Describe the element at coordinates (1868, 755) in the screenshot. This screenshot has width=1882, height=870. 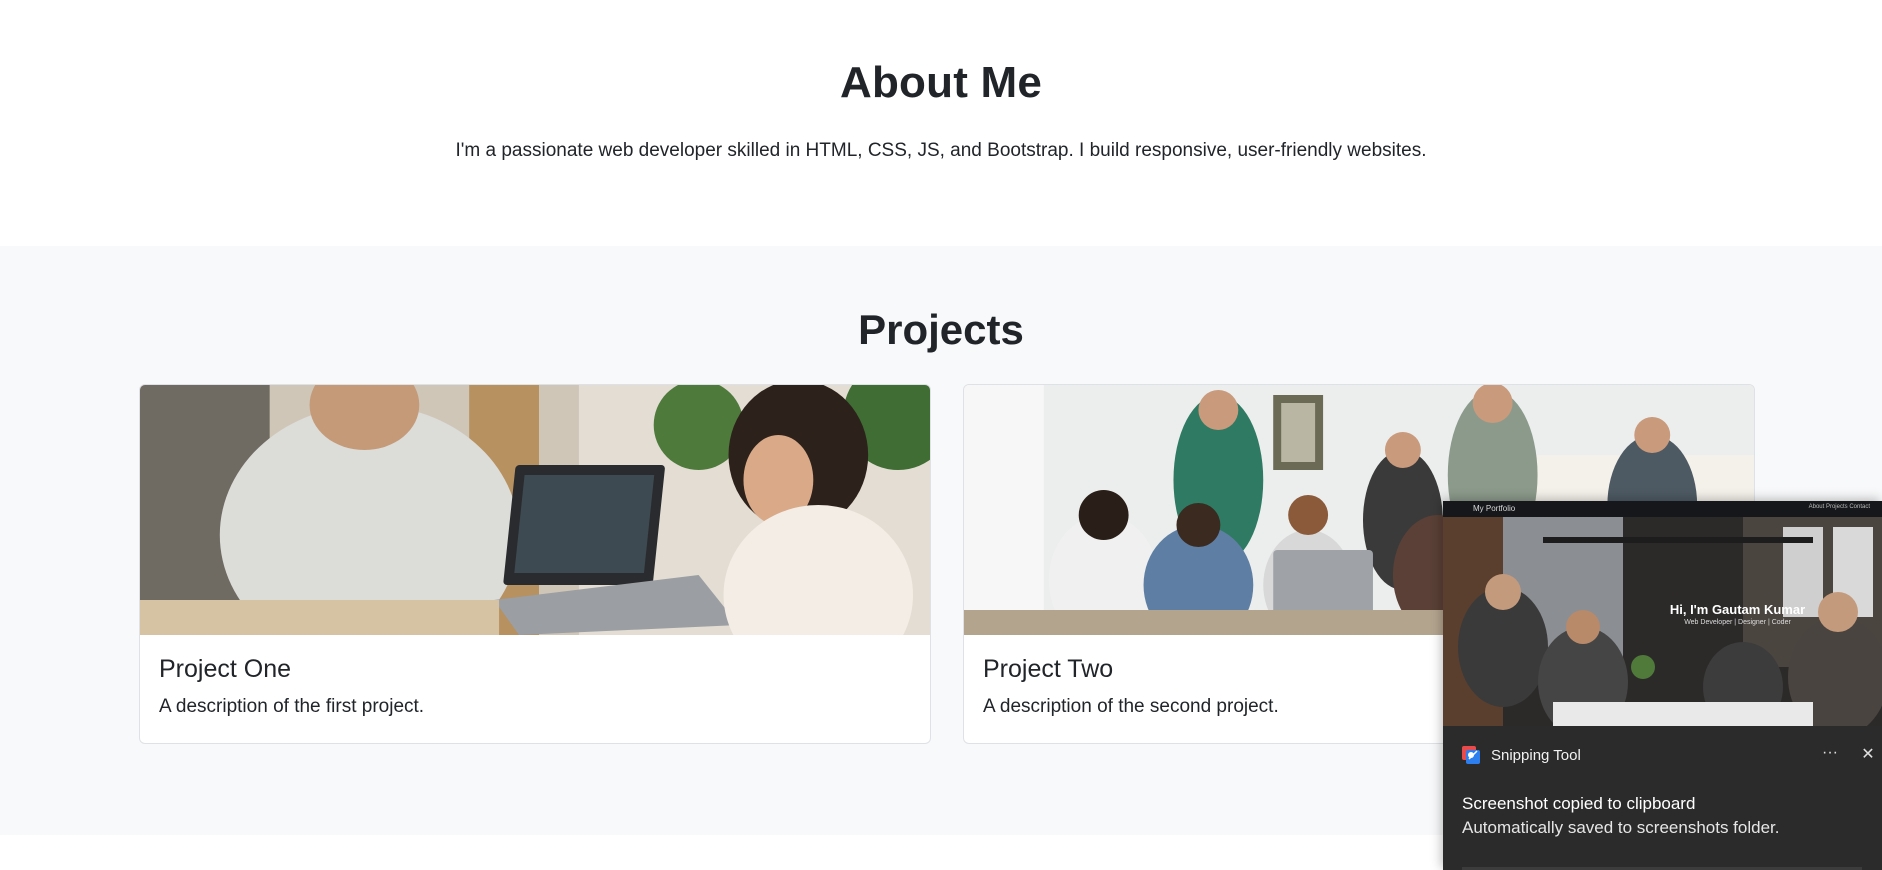
I see `close-button: ✕` at that location.